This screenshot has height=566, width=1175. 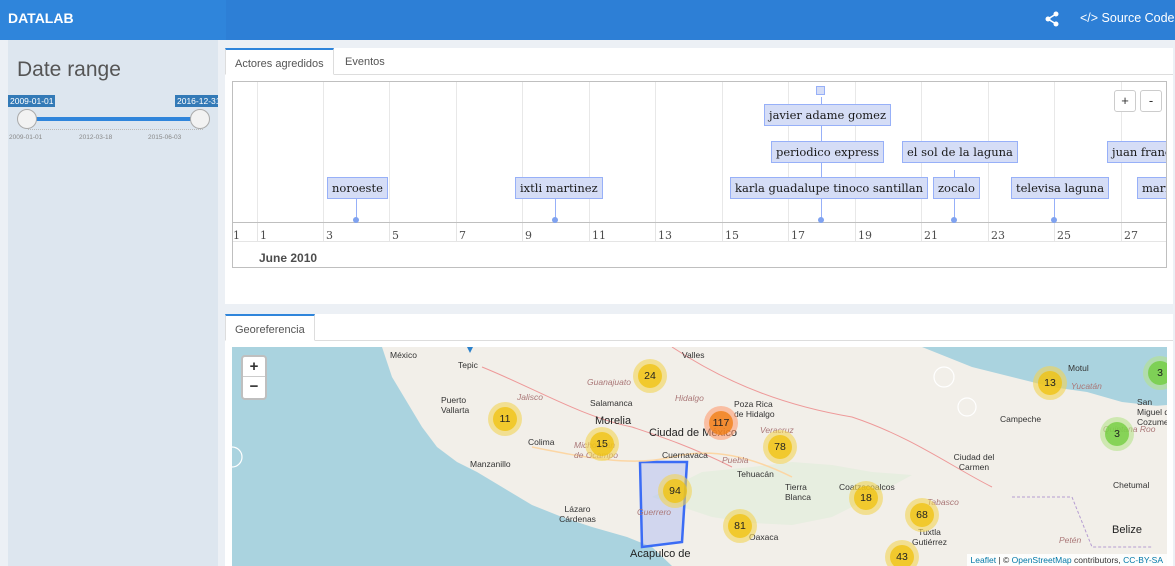 What do you see at coordinates (1127, 530) in the screenshot?
I see `map-place-label: Belize` at bounding box center [1127, 530].